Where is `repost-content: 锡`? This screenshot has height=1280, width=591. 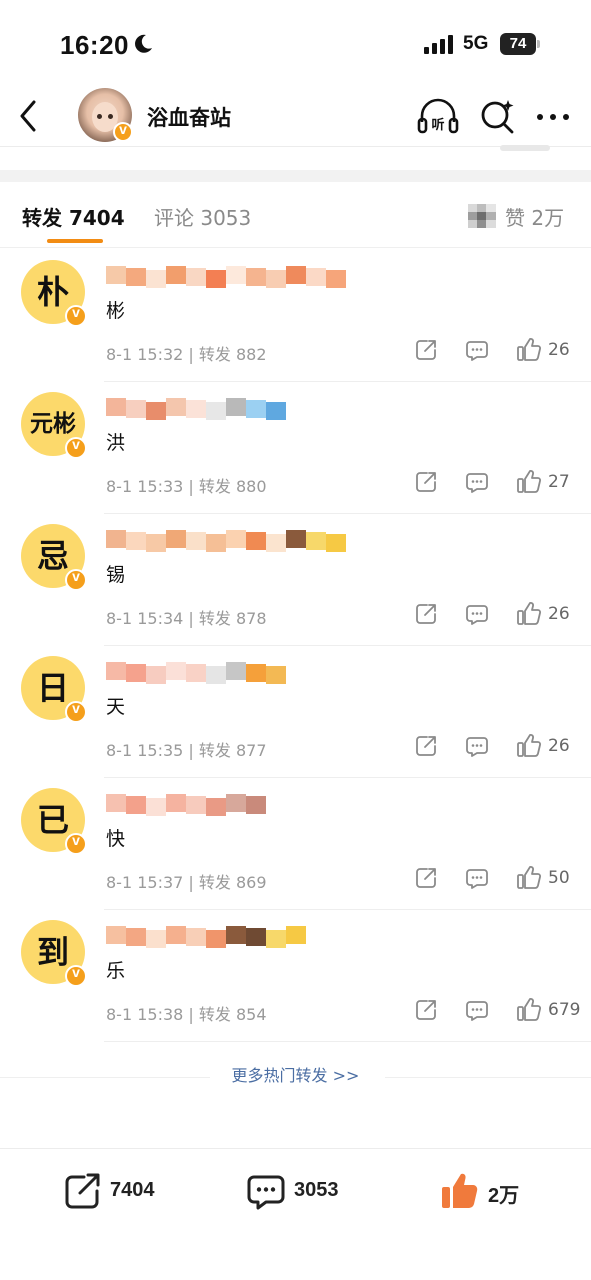
repost-content: 锡 is located at coordinates (116, 575).